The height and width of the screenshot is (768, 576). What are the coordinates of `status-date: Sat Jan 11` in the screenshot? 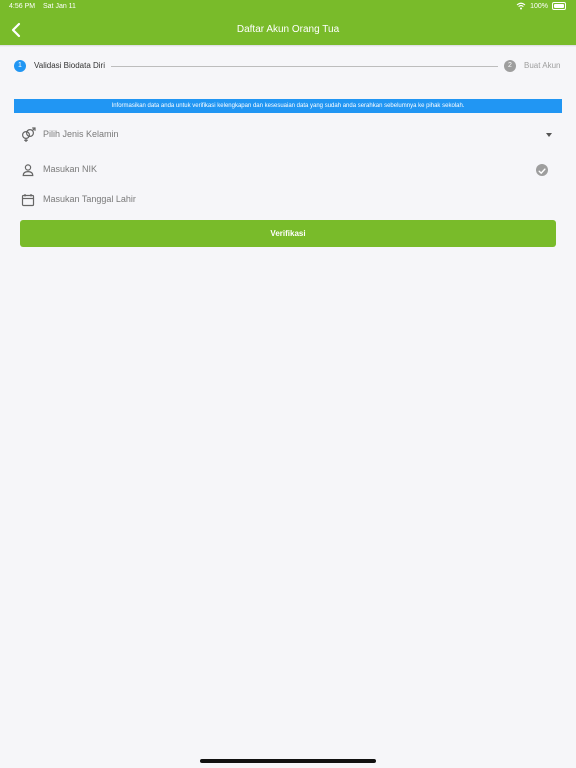 It's located at (59, 6).